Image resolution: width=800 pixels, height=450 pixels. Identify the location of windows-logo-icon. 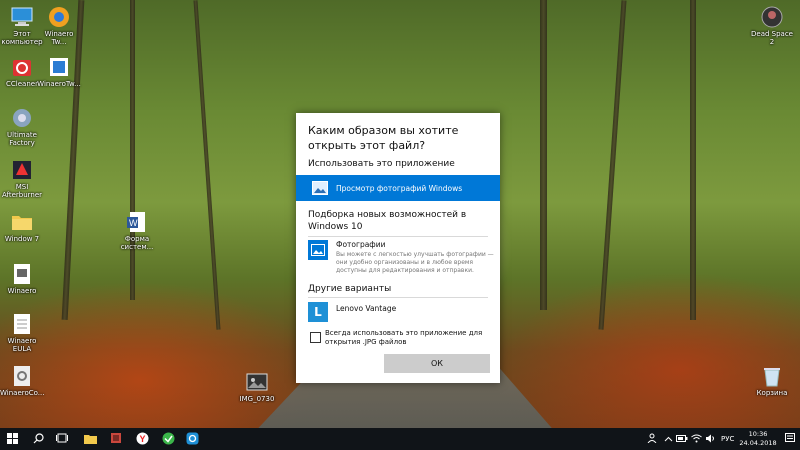
(12, 439).